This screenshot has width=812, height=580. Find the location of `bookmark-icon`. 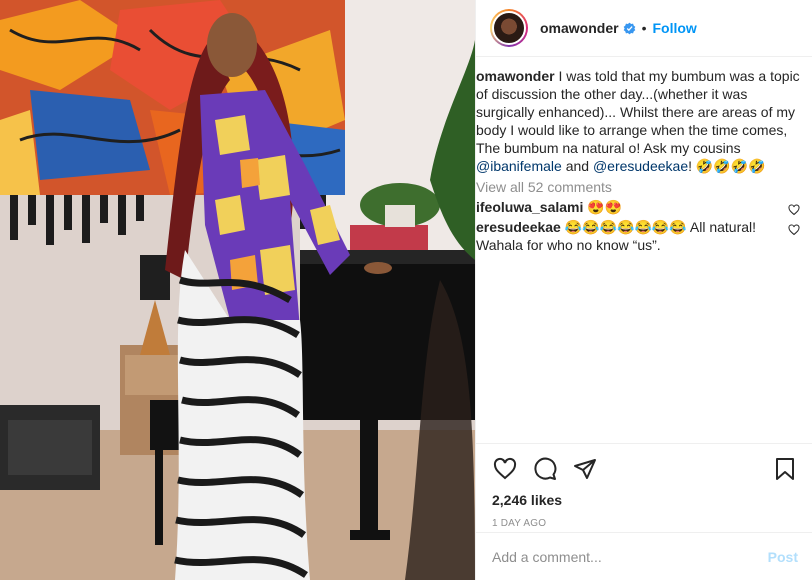

bookmark-icon is located at coordinates (785, 469).